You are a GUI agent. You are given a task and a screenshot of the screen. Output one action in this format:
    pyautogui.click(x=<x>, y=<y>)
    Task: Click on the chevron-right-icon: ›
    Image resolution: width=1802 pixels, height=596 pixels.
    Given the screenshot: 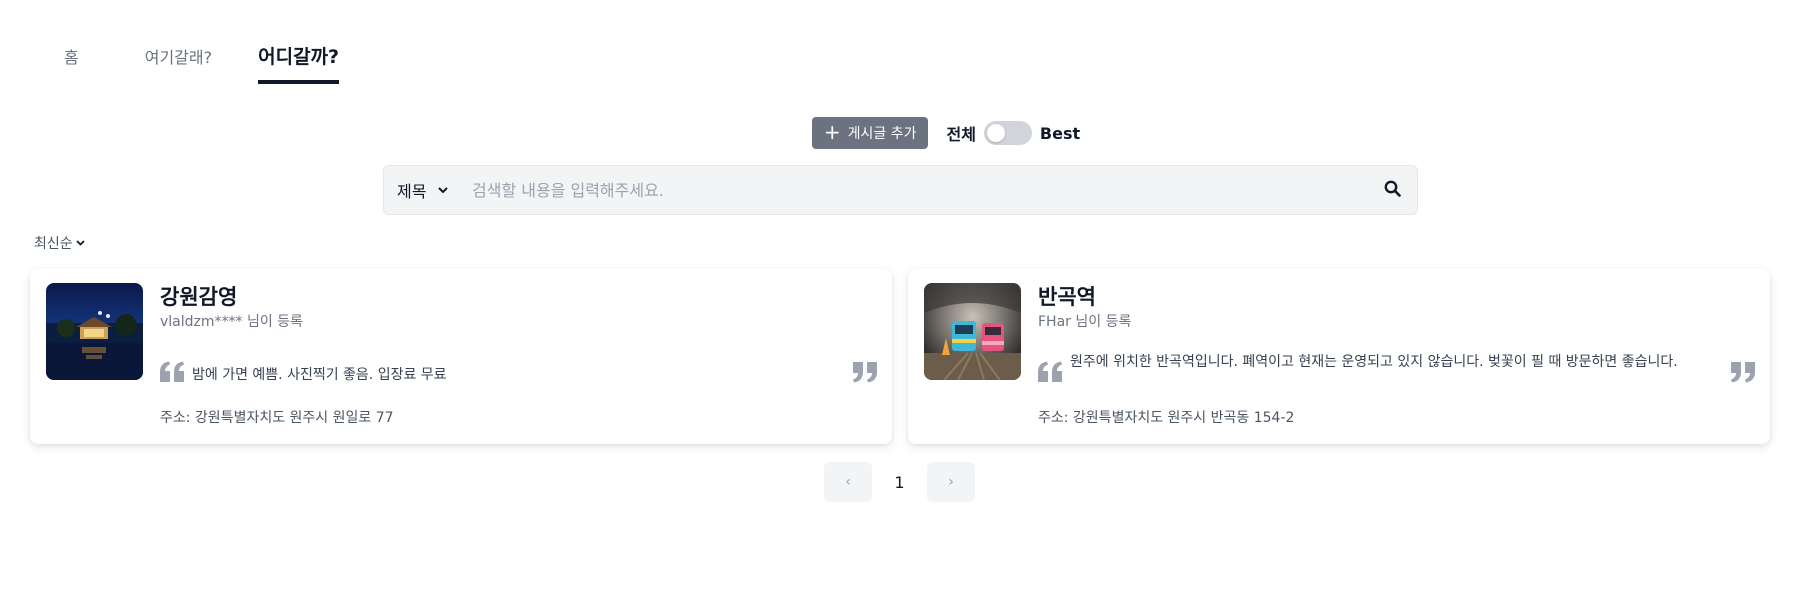 What is the action you would take?
    pyautogui.click(x=951, y=482)
    